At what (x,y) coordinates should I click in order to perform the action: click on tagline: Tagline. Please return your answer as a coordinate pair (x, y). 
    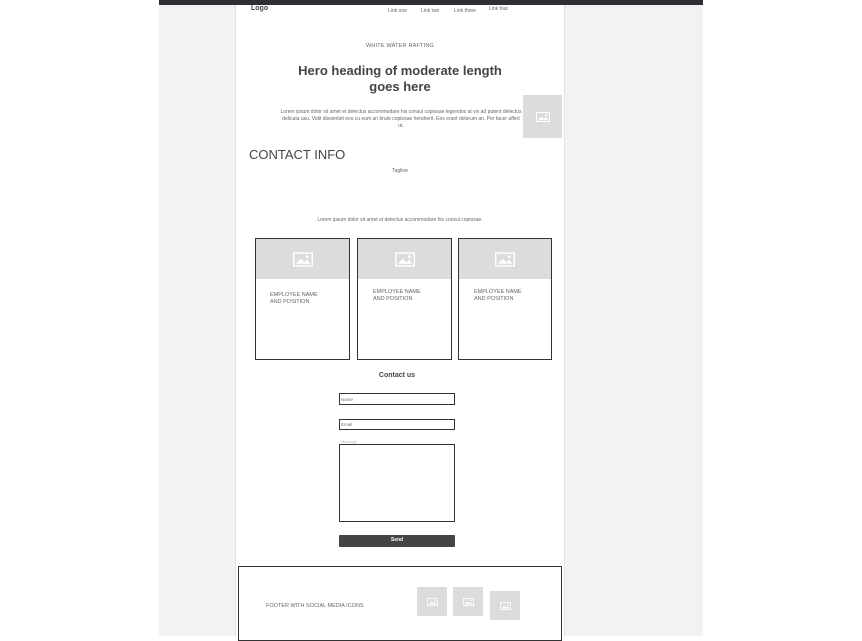
    Looking at the image, I should click on (400, 171).